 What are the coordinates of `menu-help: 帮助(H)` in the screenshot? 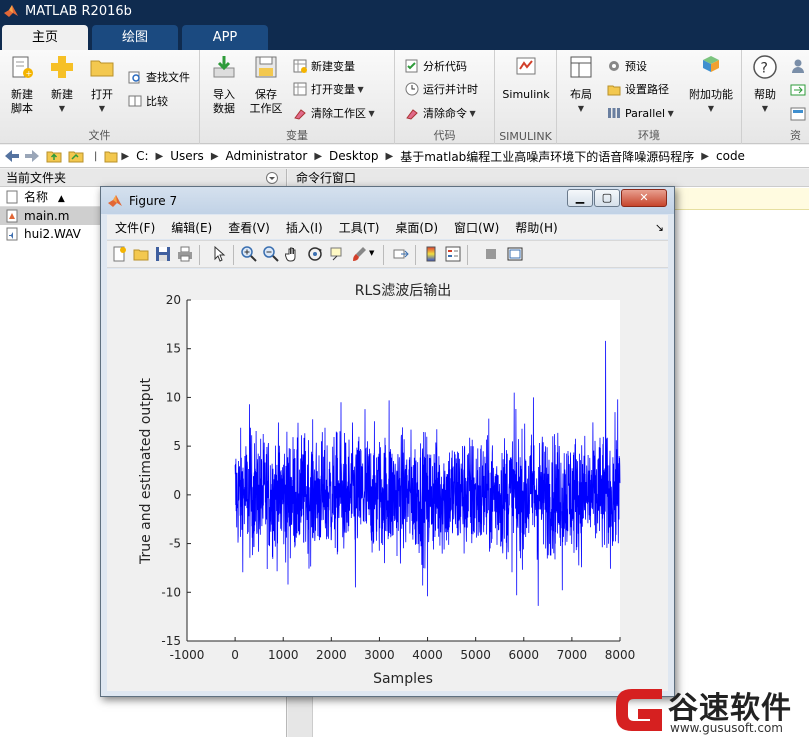 It's located at (536, 227).